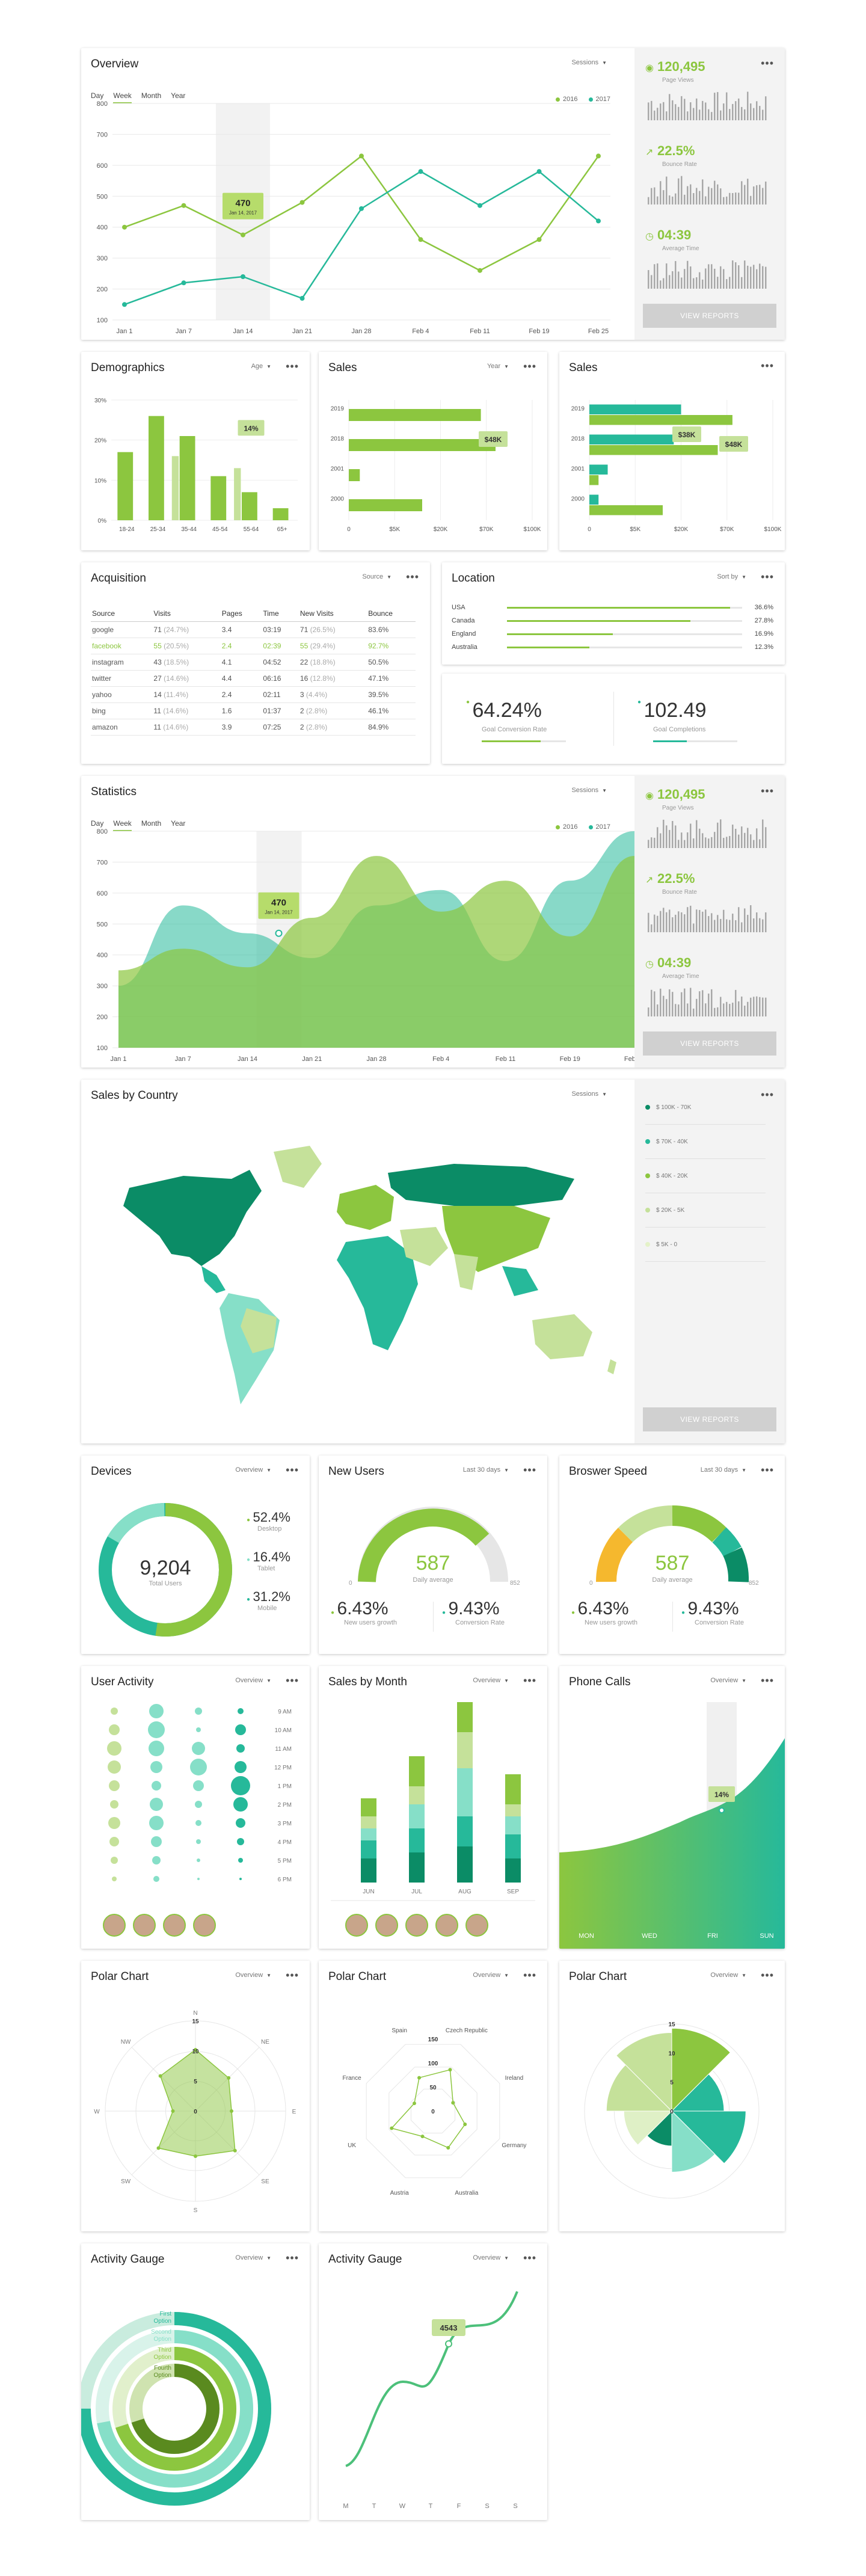 Image resolution: width=866 pixels, height=2576 pixels. What do you see at coordinates (186, 614) in the screenshot?
I see `column-header: Visits` at bounding box center [186, 614].